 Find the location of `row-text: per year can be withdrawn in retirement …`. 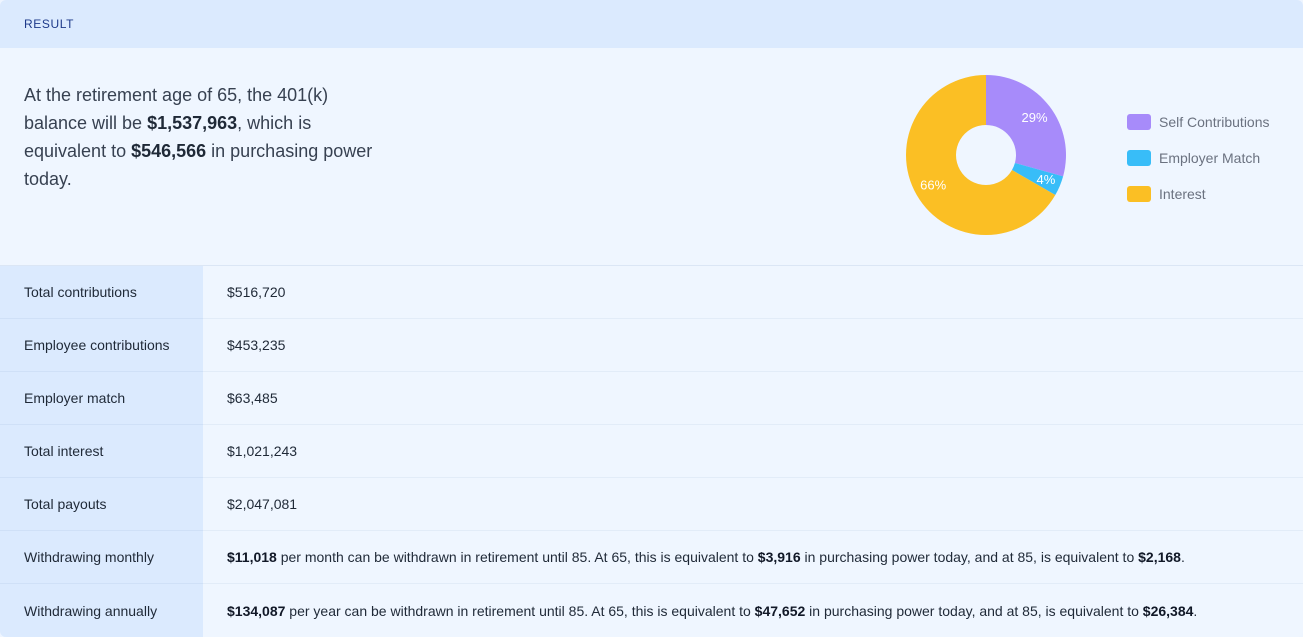

row-text: per year can be withdrawn in retirement … is located at coordinates (520, 610).